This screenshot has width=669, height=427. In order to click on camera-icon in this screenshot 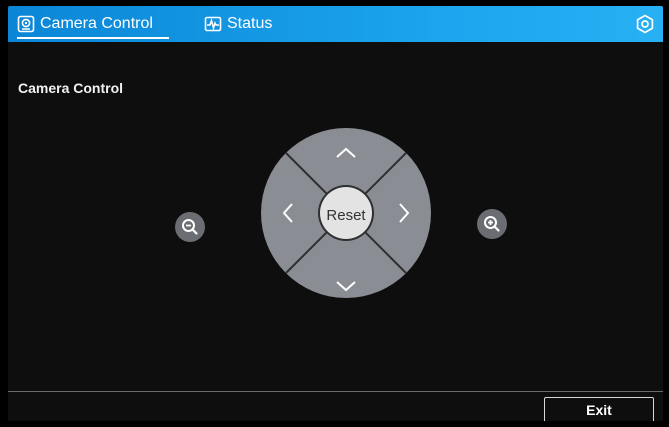, I will do `click(26, 24)`.